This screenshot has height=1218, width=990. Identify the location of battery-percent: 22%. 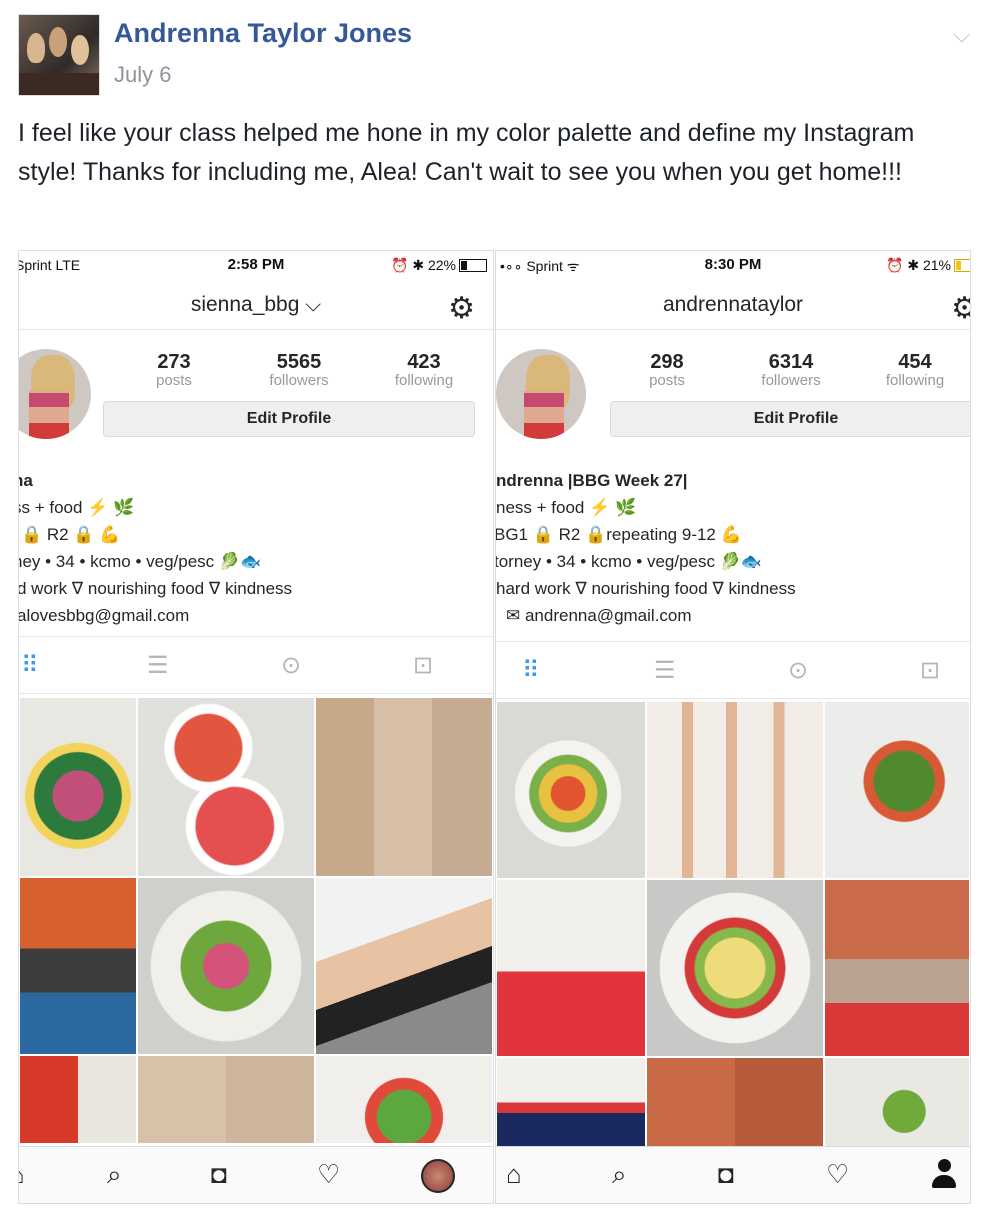
(441, 265).